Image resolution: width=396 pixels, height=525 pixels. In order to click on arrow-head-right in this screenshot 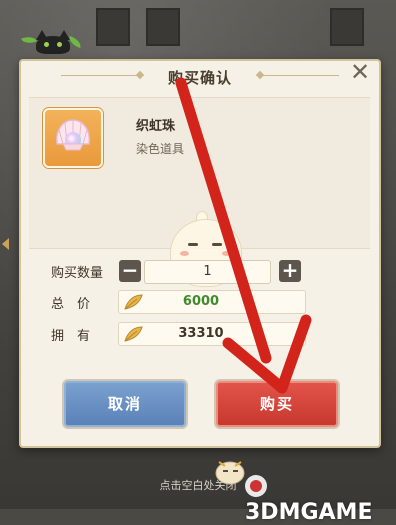, I will do `click(294, 354)`.